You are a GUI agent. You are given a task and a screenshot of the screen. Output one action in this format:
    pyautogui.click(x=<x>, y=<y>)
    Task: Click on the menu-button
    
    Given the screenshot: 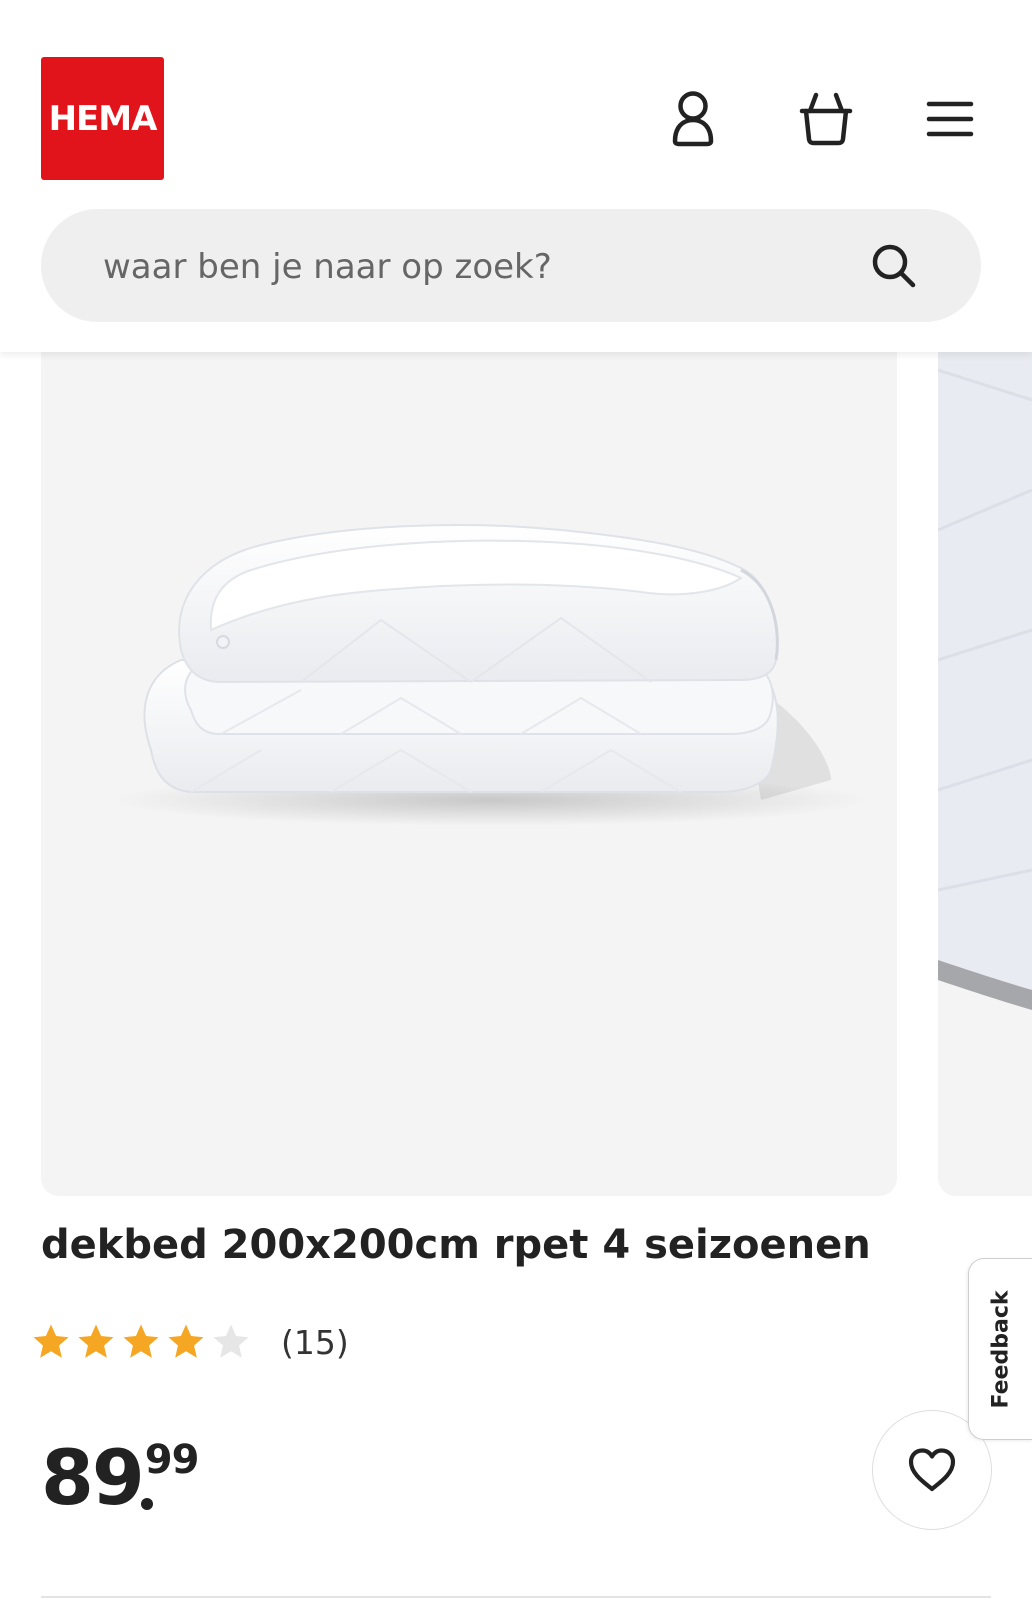 What is the action you would take?
    pyautogui.click(x=950, y=119)
    